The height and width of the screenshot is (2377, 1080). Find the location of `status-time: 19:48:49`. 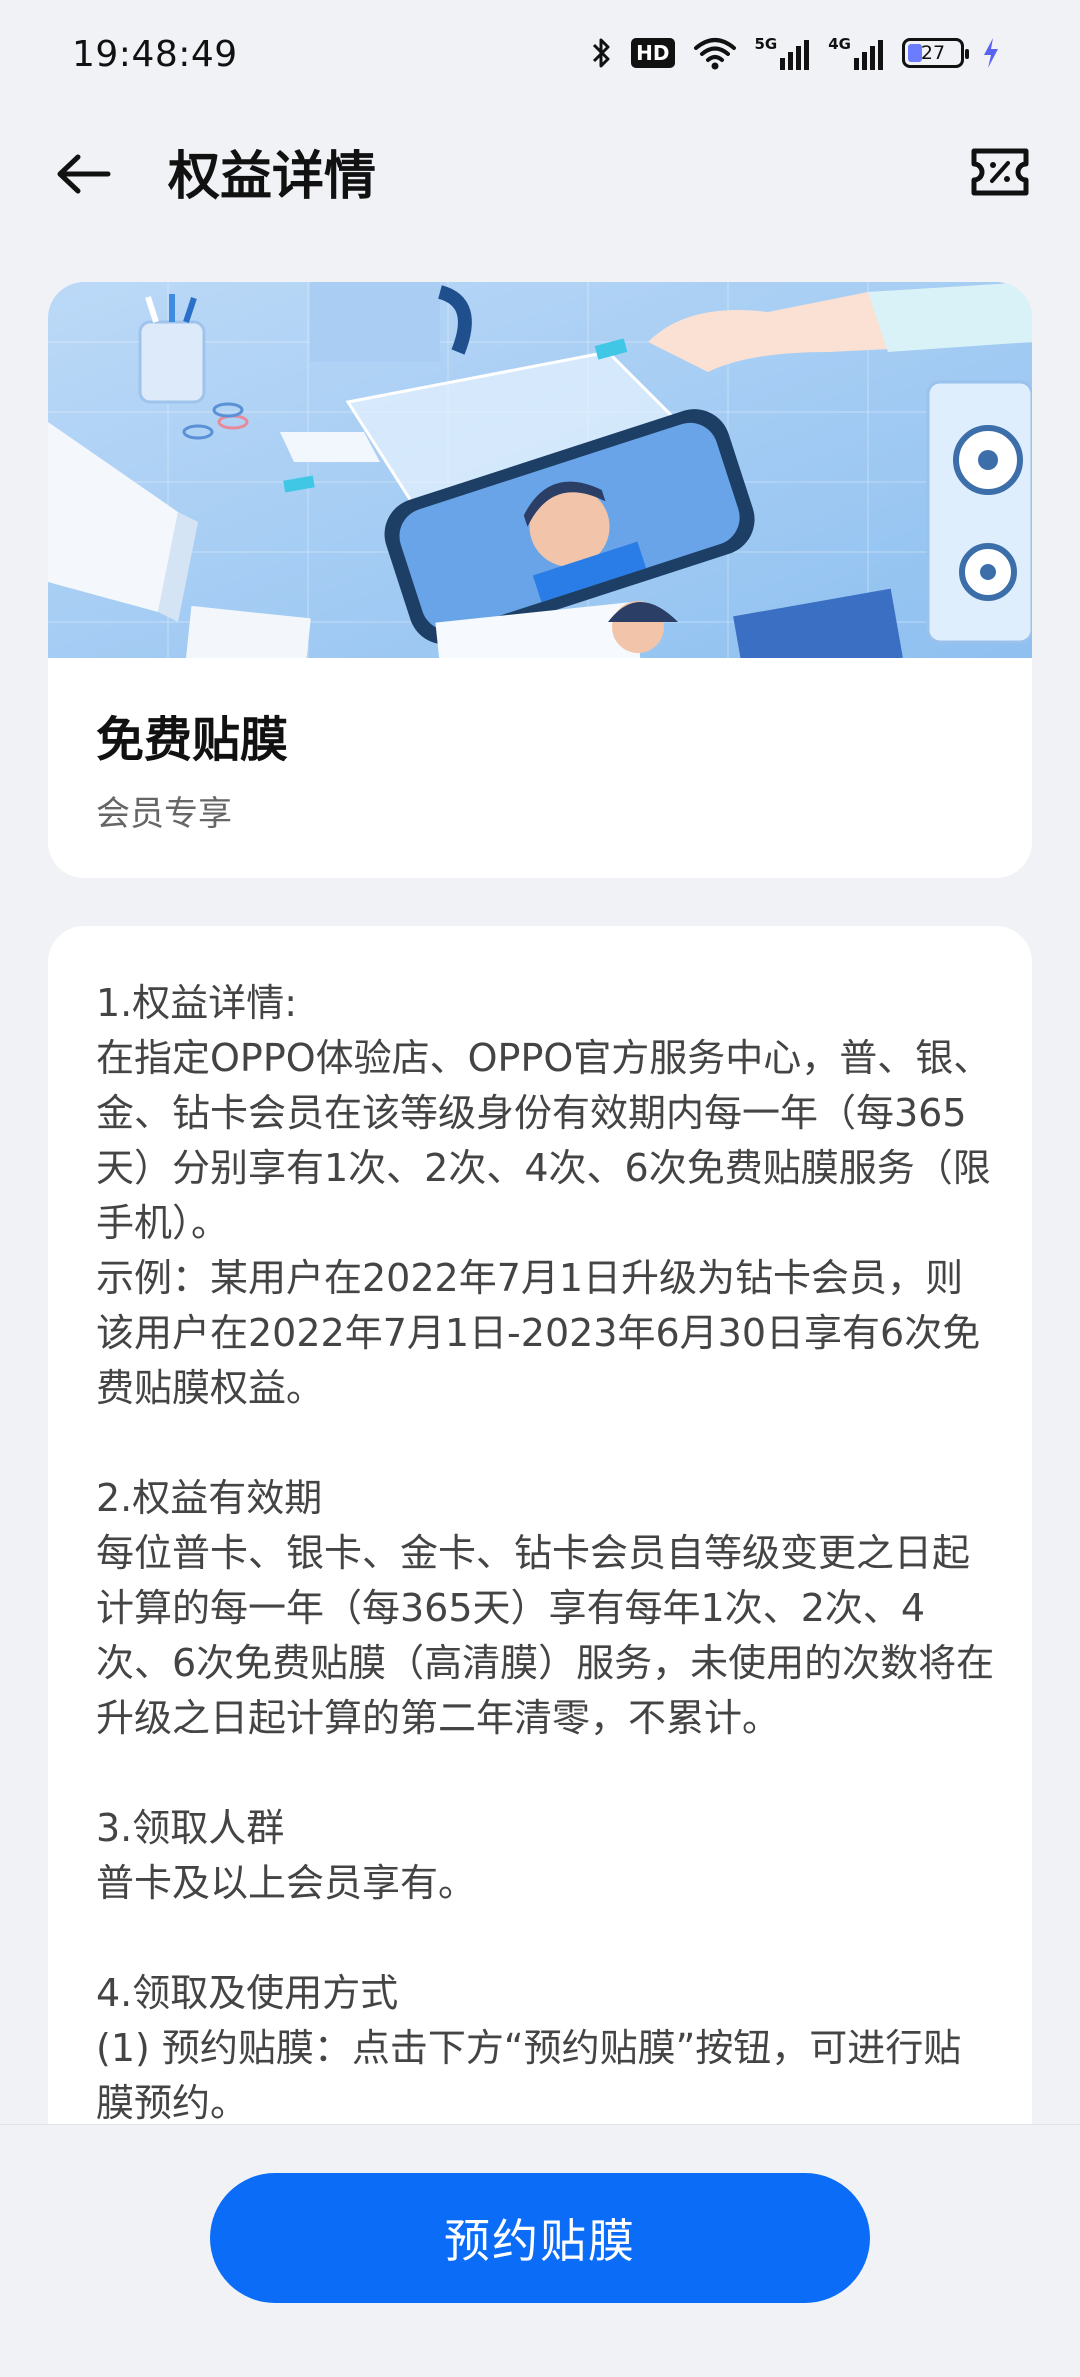

status-time: 19:48:49 is located at coordinates (155, 54).